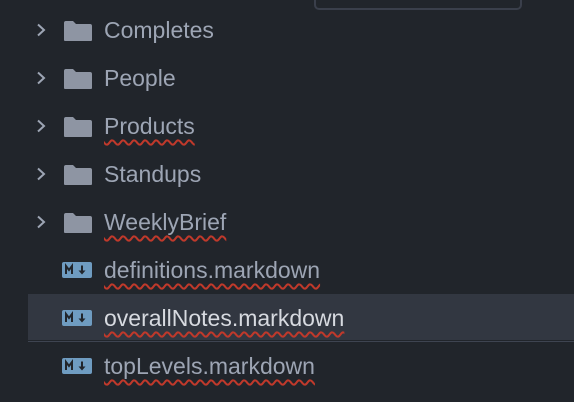  Describe the element at coordinates (140, 78) in the screenshot. I see `tree-item-label: People` at that location.